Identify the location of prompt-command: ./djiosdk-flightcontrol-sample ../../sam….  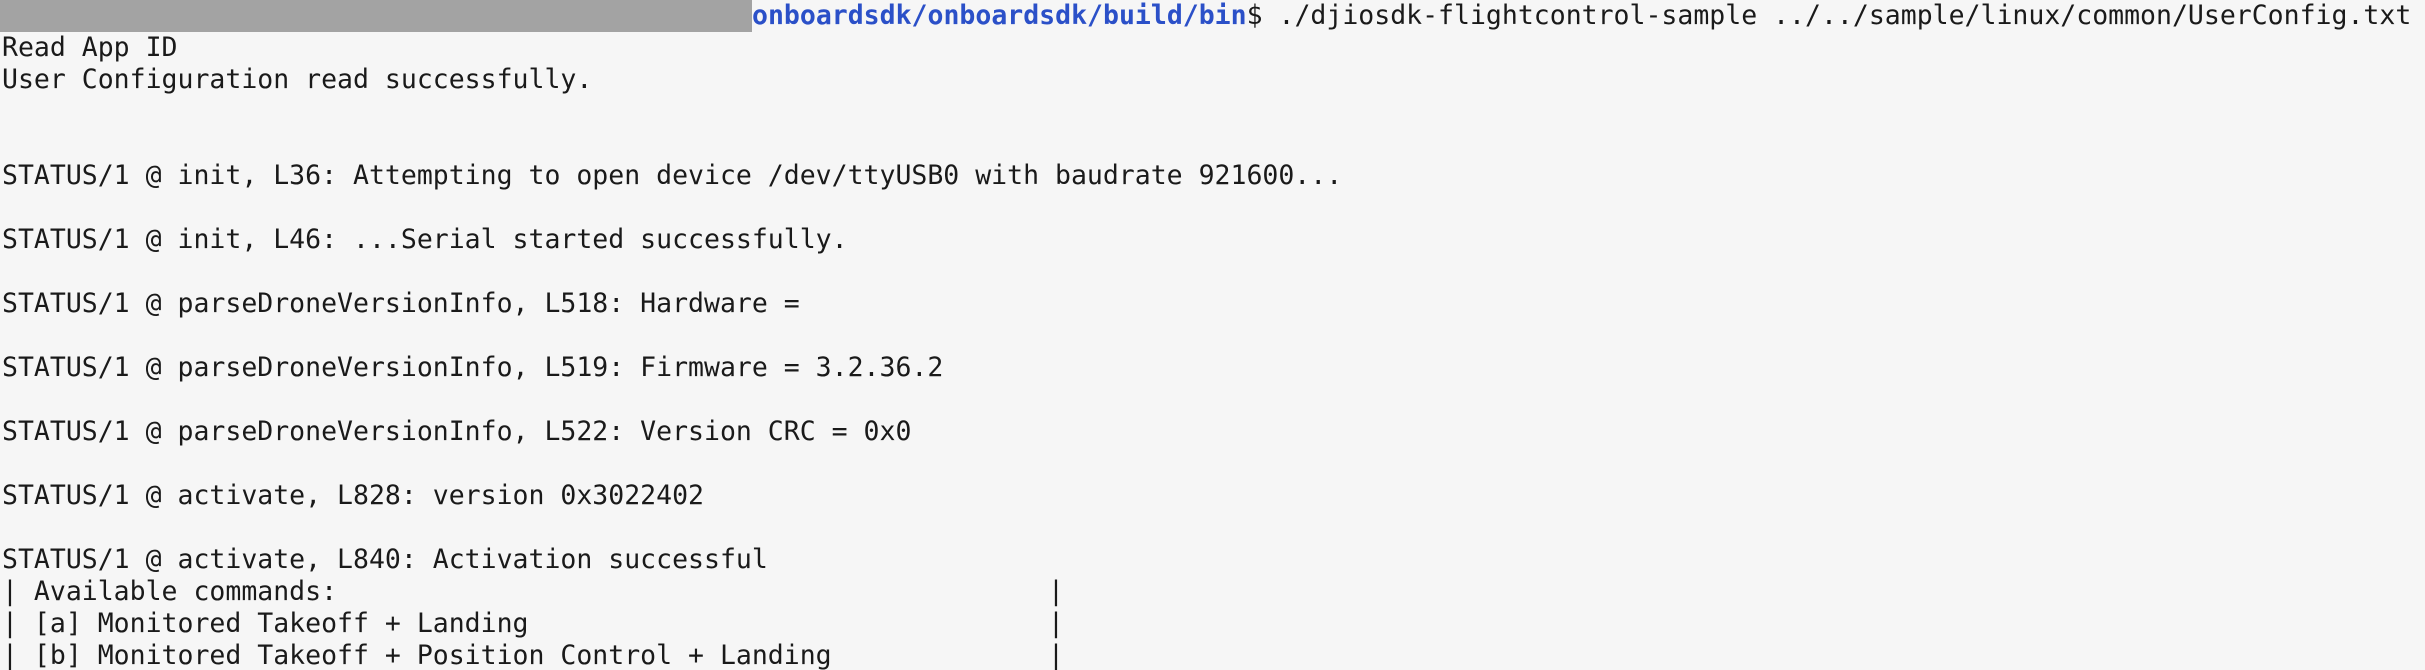
(1837, 15).